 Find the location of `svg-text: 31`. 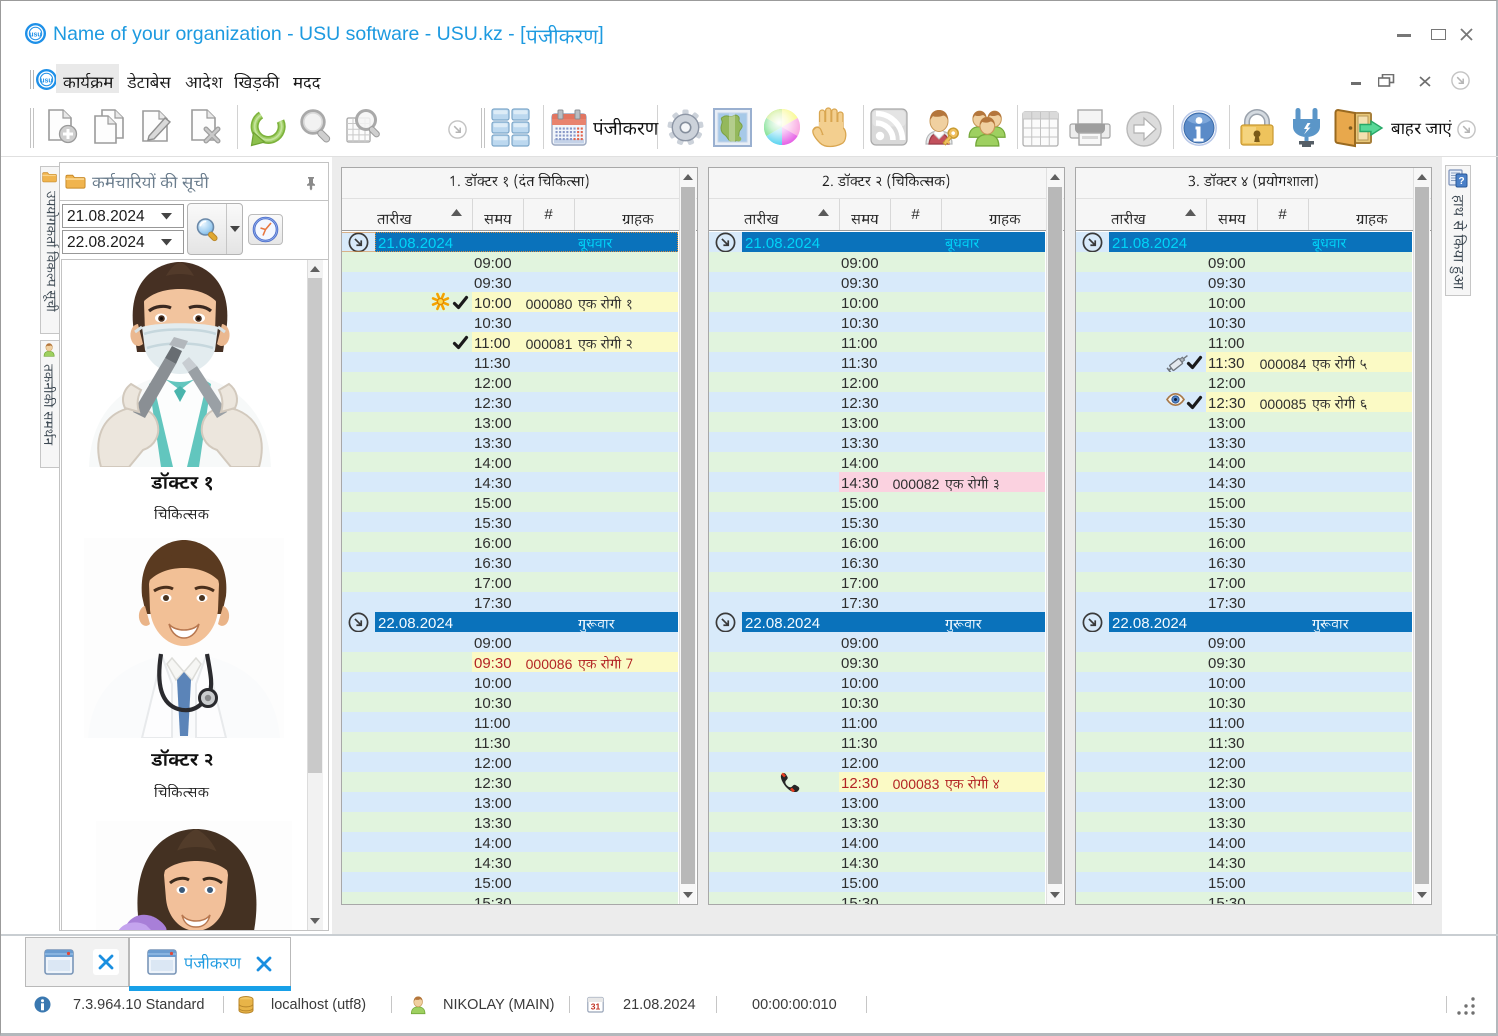

svg-text: 31 is located at coordinates (596, 1007).